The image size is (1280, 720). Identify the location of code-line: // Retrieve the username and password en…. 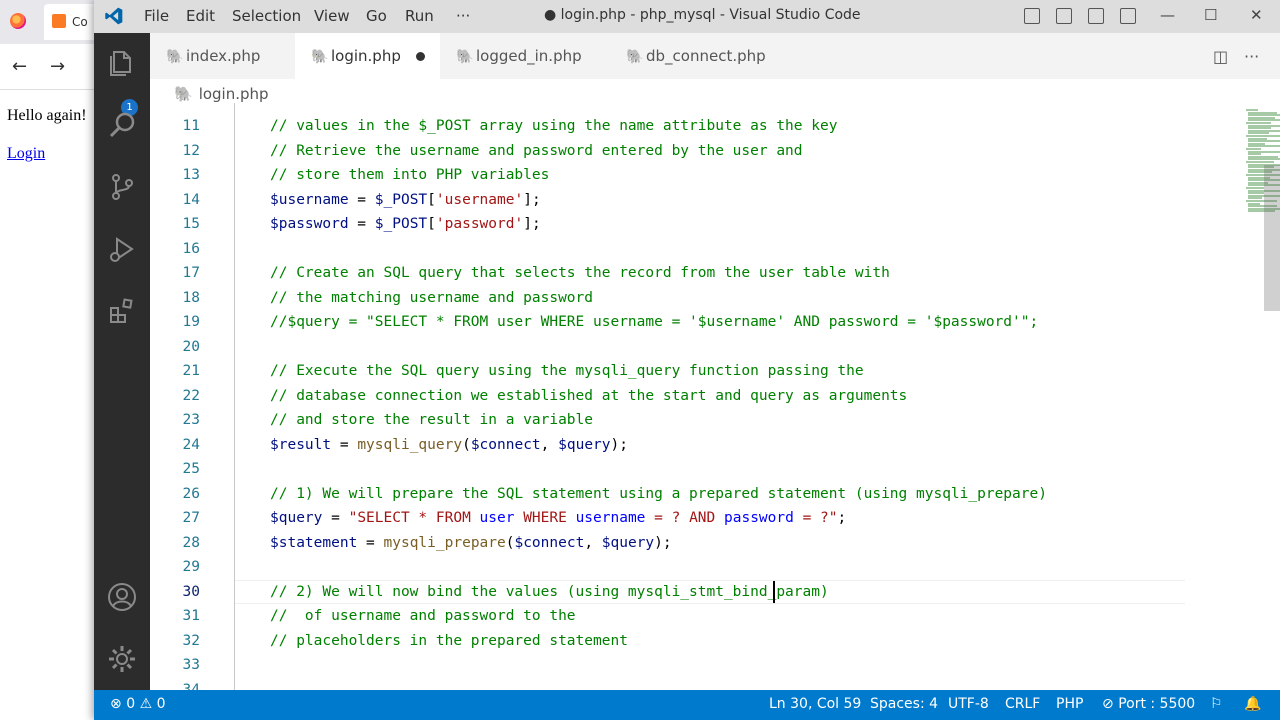
(750, 151).